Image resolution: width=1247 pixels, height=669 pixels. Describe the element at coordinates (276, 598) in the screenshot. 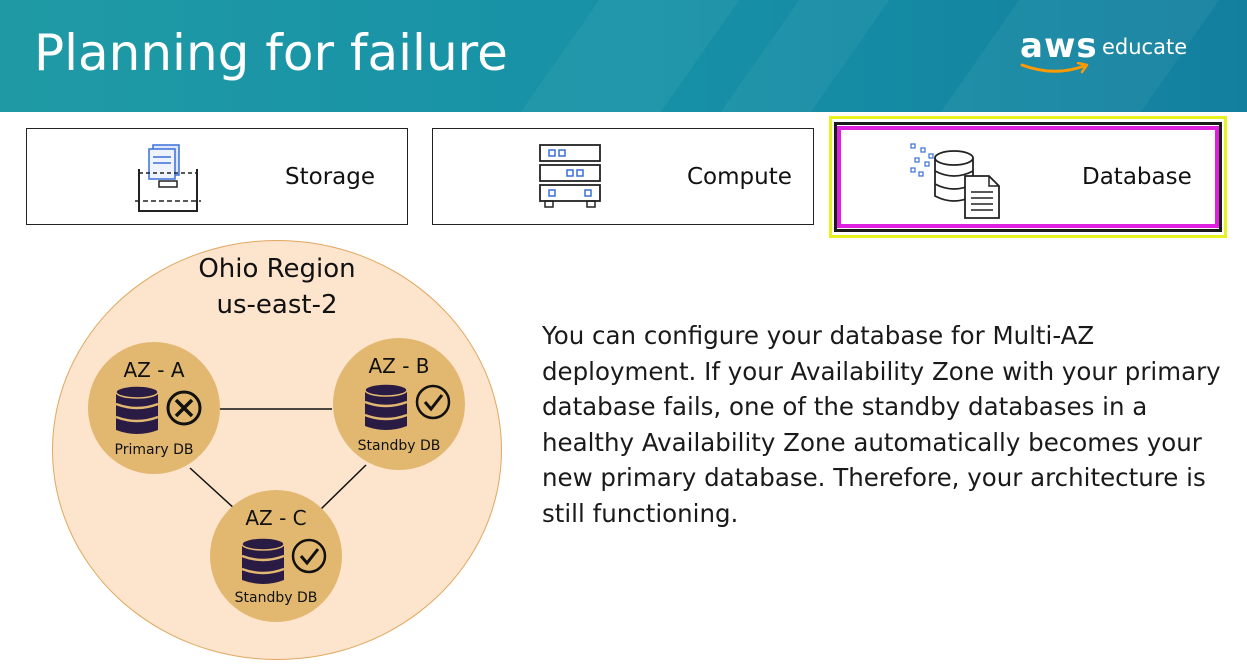

I see `az-c-db-label: Standby DB` at that location.